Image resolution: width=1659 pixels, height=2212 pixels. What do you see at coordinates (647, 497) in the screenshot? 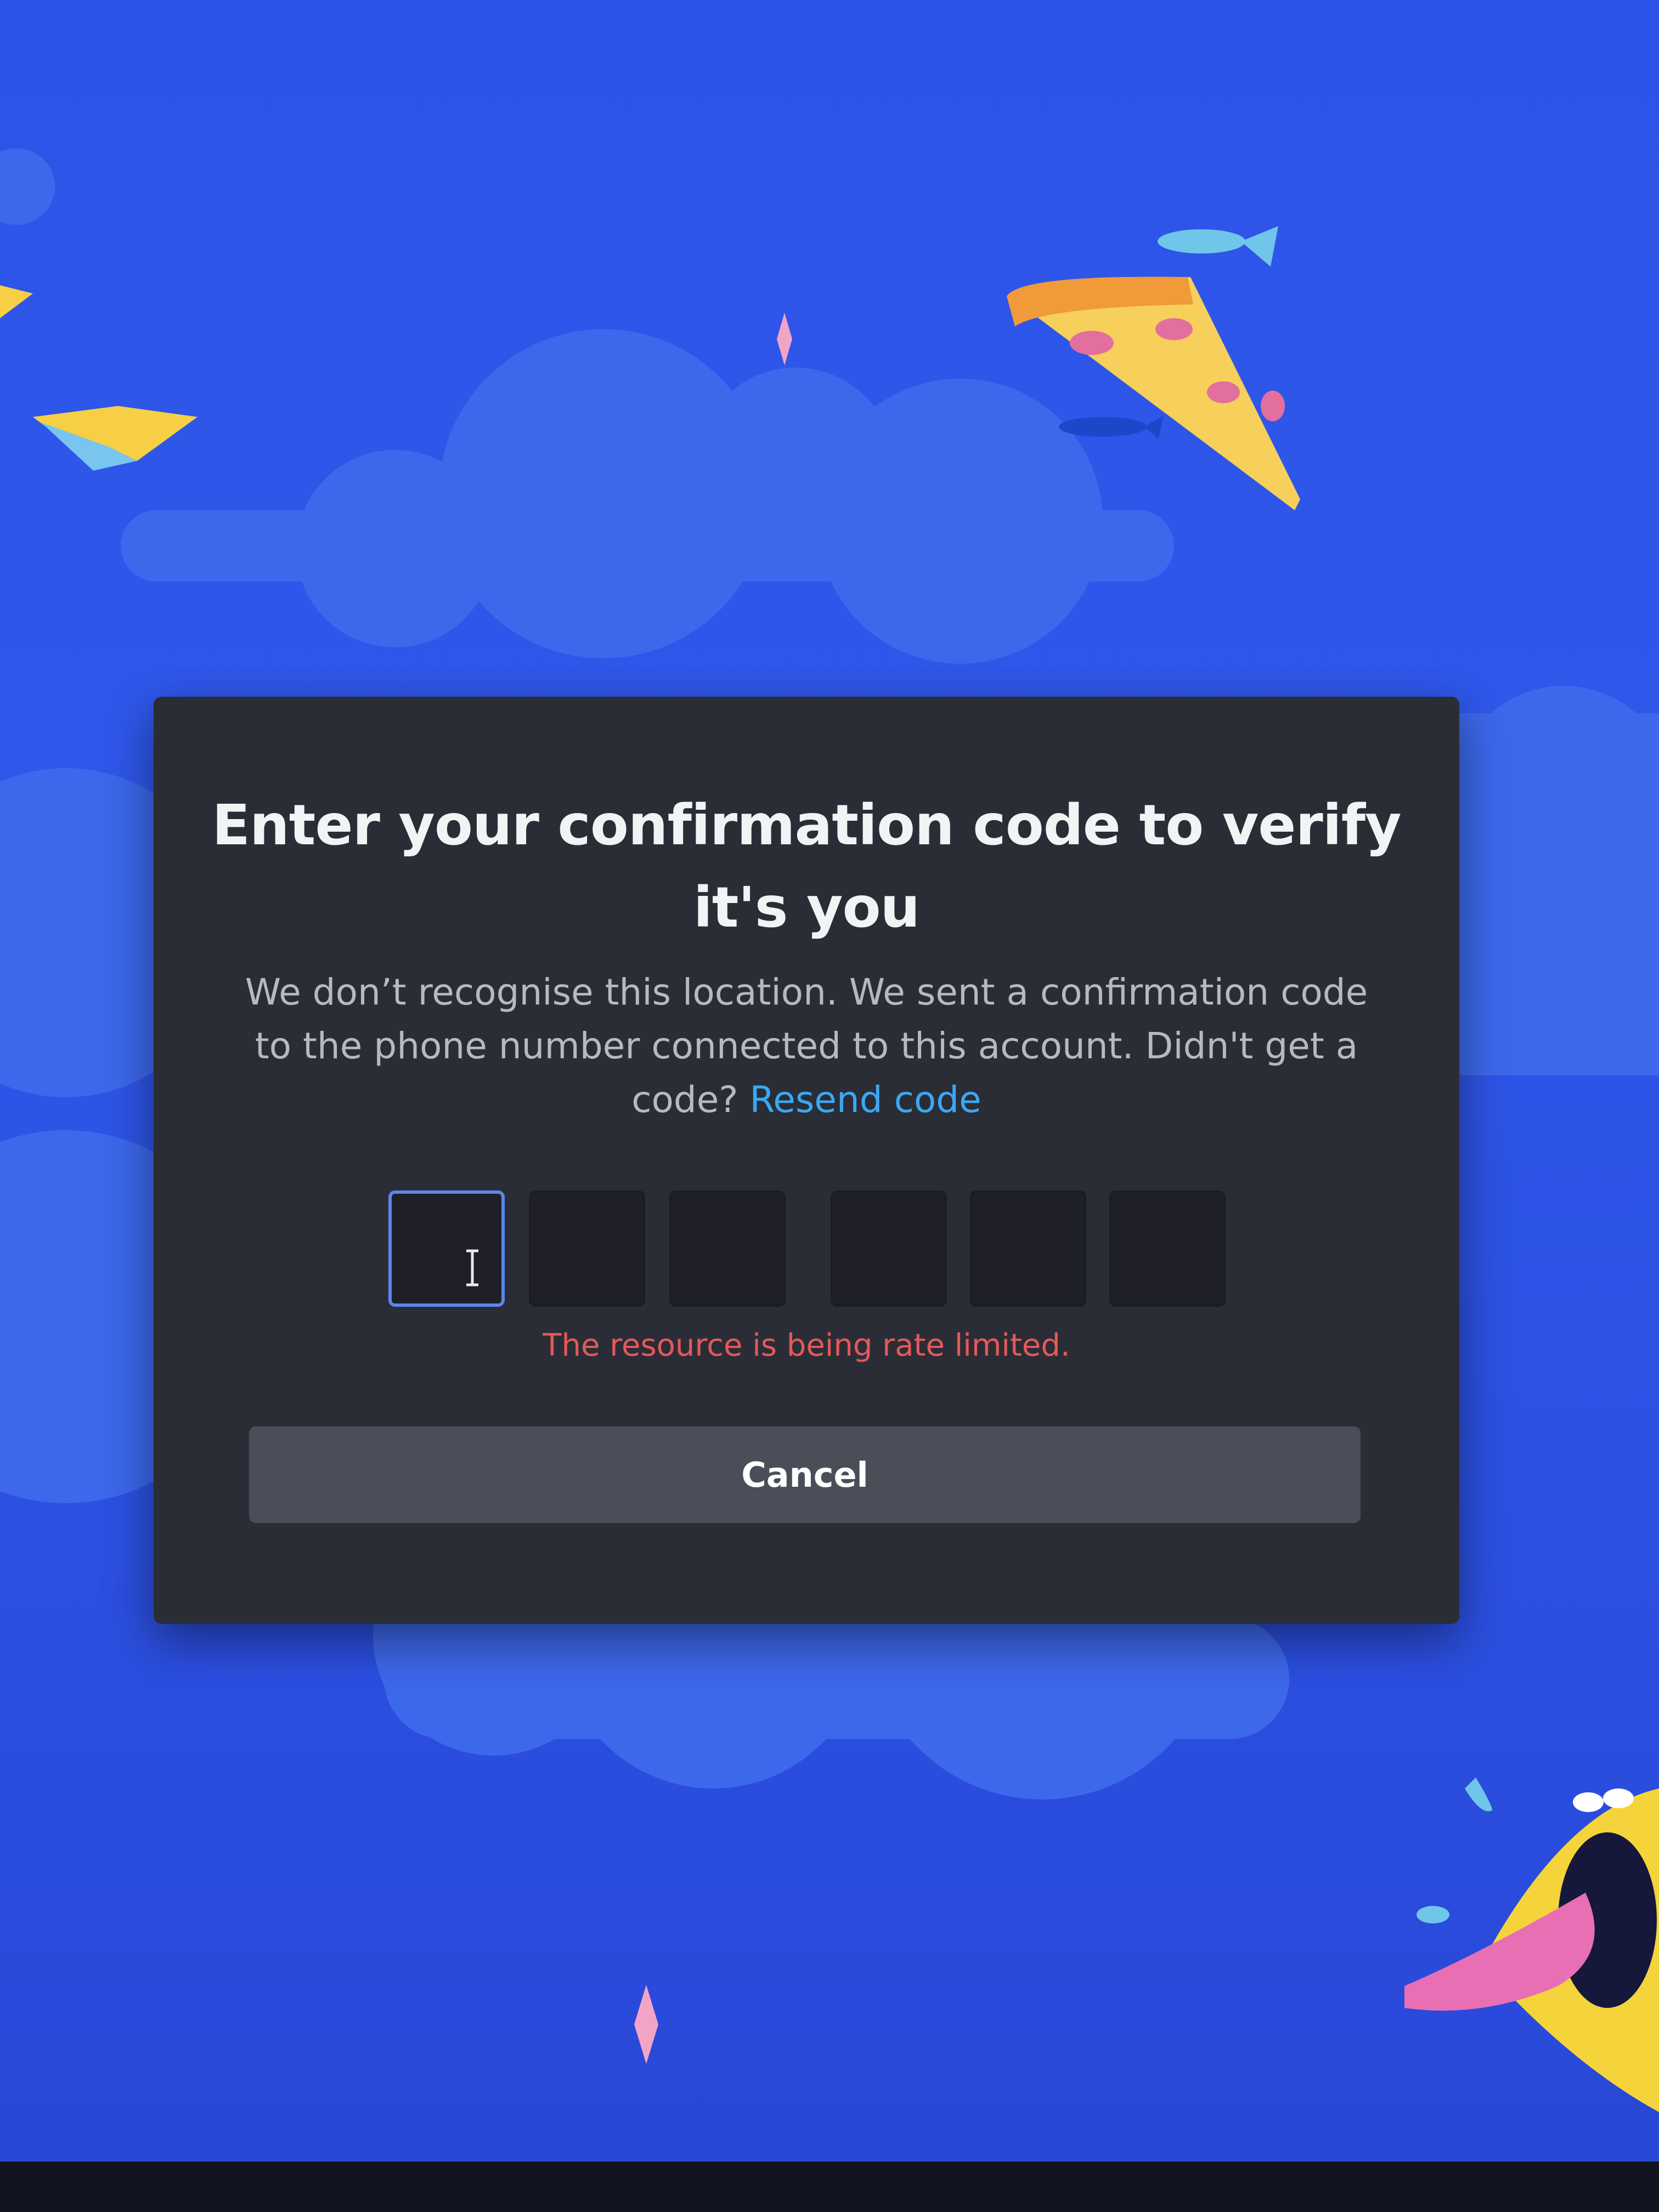
I see `cloud-top` at bounding box center [647, 497].